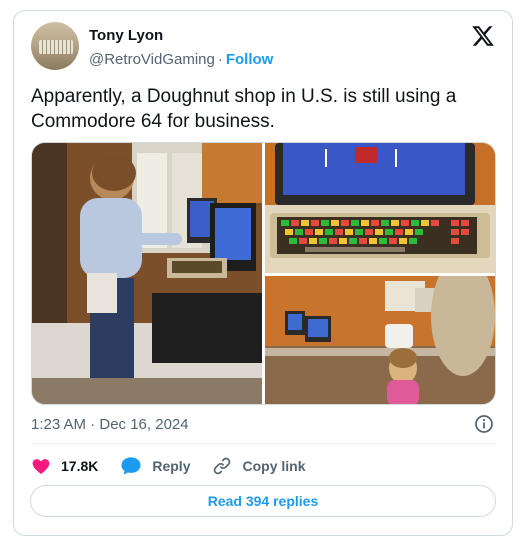 The height and width of the screenshot is (549, 527). What do you see at coordinates (483, 36) in the screenshot?
I see `x-logo-icon` at bounding box center [483, 36].